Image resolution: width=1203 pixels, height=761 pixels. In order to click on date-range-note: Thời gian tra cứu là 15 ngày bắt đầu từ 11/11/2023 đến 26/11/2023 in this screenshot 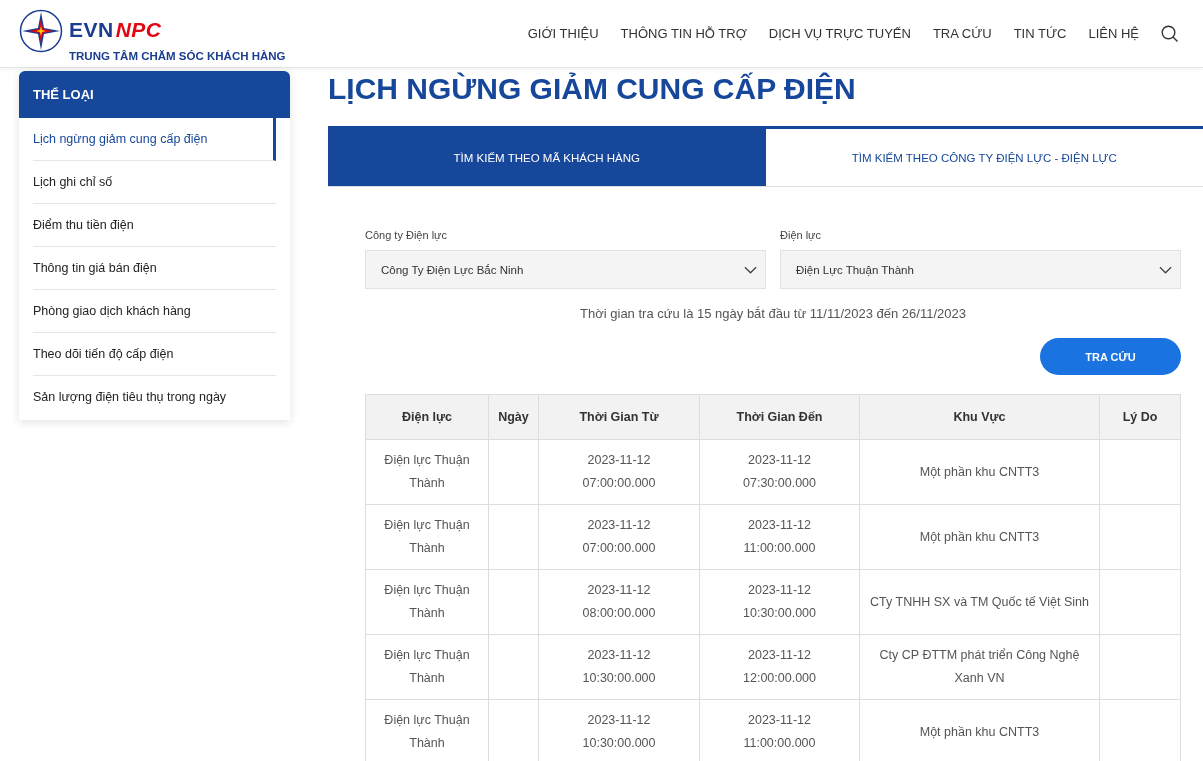, I will do `click(773, 313)`.